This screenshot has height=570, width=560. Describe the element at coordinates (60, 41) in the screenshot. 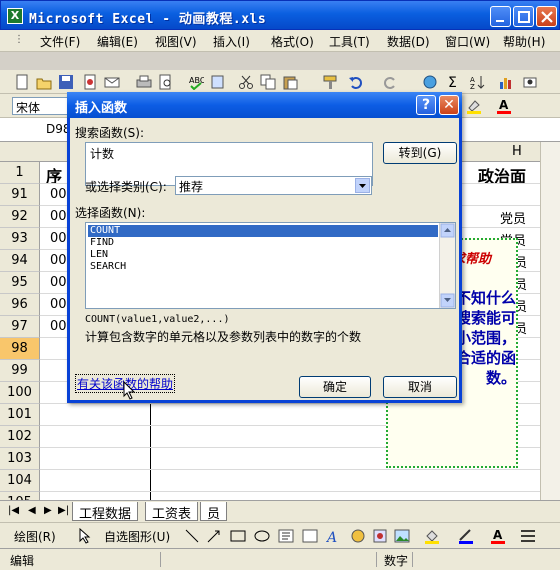

I see `menu-file: 文件(F)` at that location.